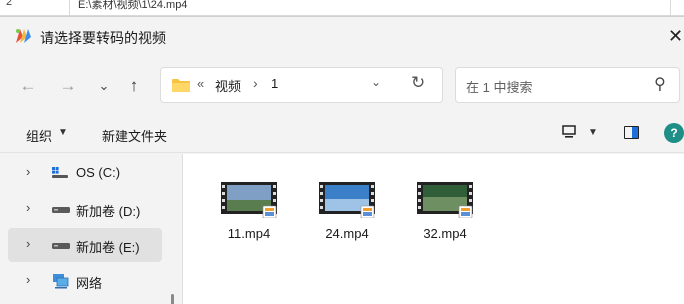  Describe the element at coordinates (674, 133) in the screenshot. I see `help-icon: ?` at that location.